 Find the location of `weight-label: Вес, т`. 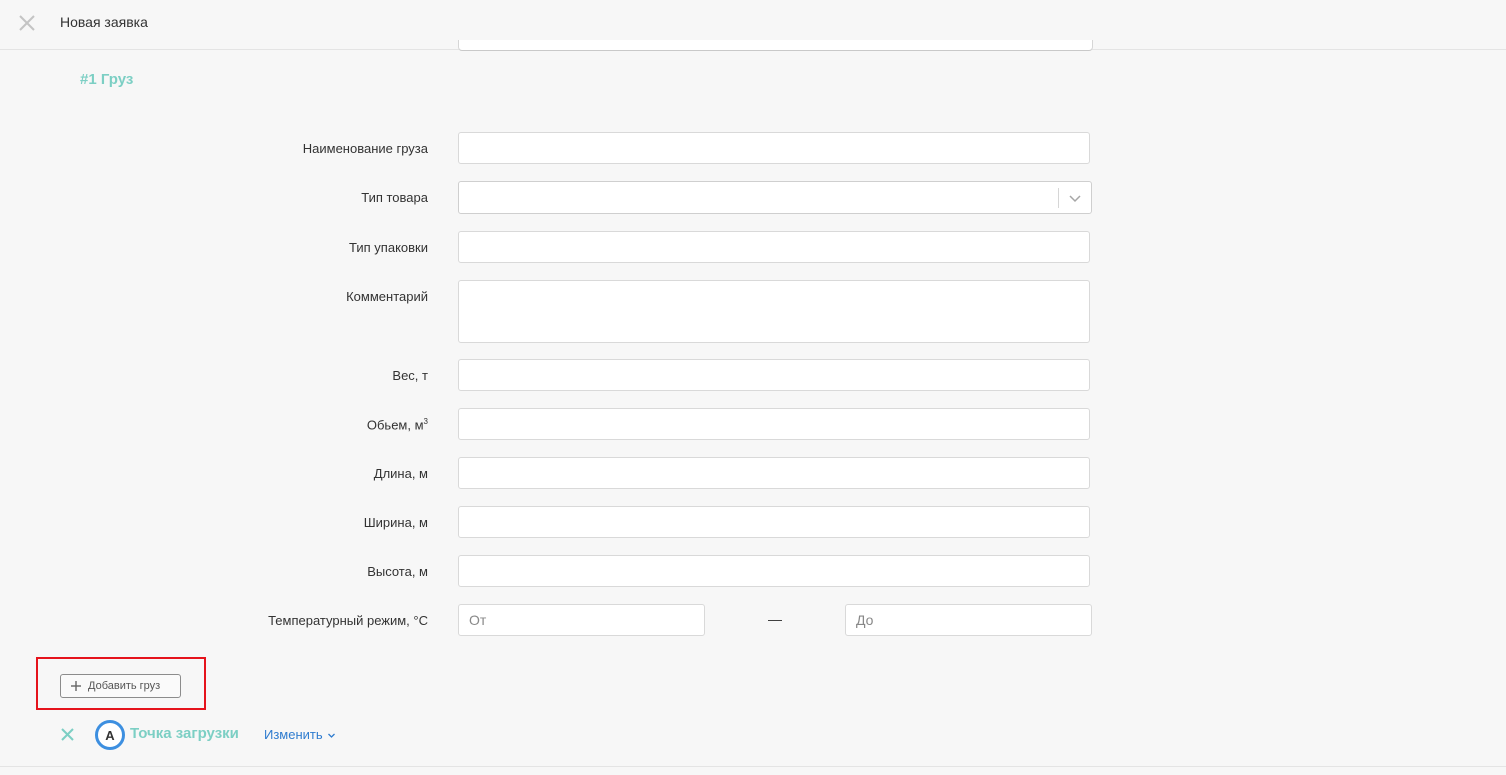

weight-label: Вес, т is located at coordinates (410, 375).